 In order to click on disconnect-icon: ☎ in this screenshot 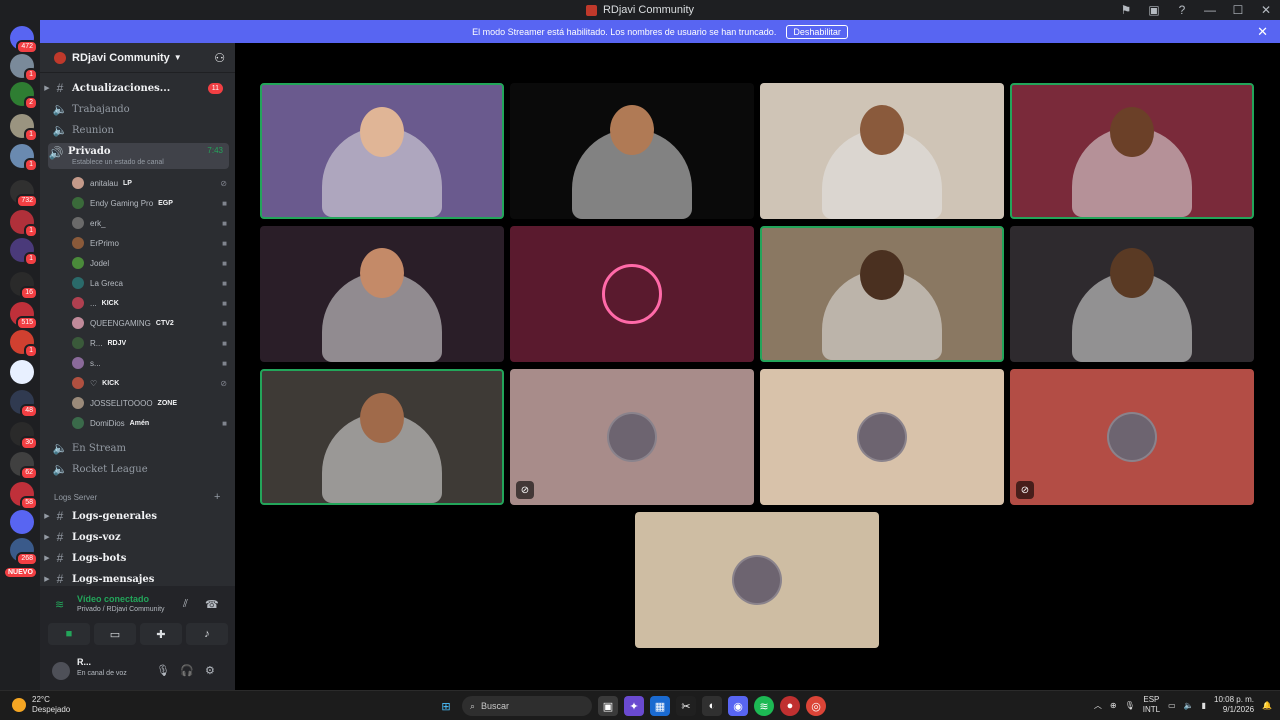, I will do `click(212, 604)`.